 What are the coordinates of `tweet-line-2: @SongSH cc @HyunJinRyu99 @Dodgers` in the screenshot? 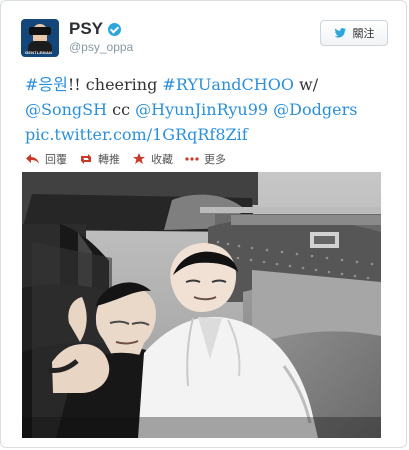 It's located at (203, 109).